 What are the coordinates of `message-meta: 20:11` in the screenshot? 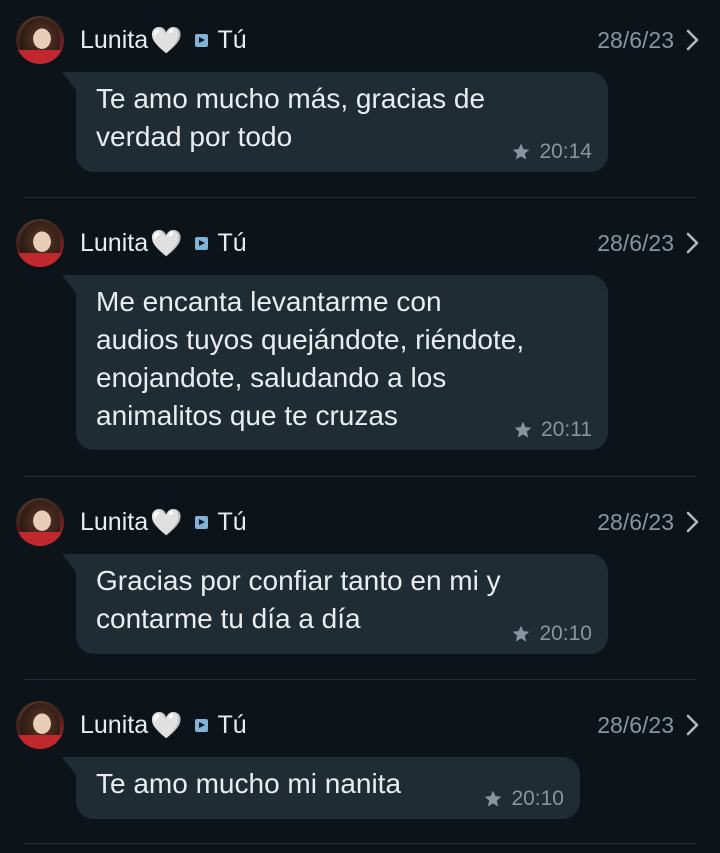 It's located at (552, 430).